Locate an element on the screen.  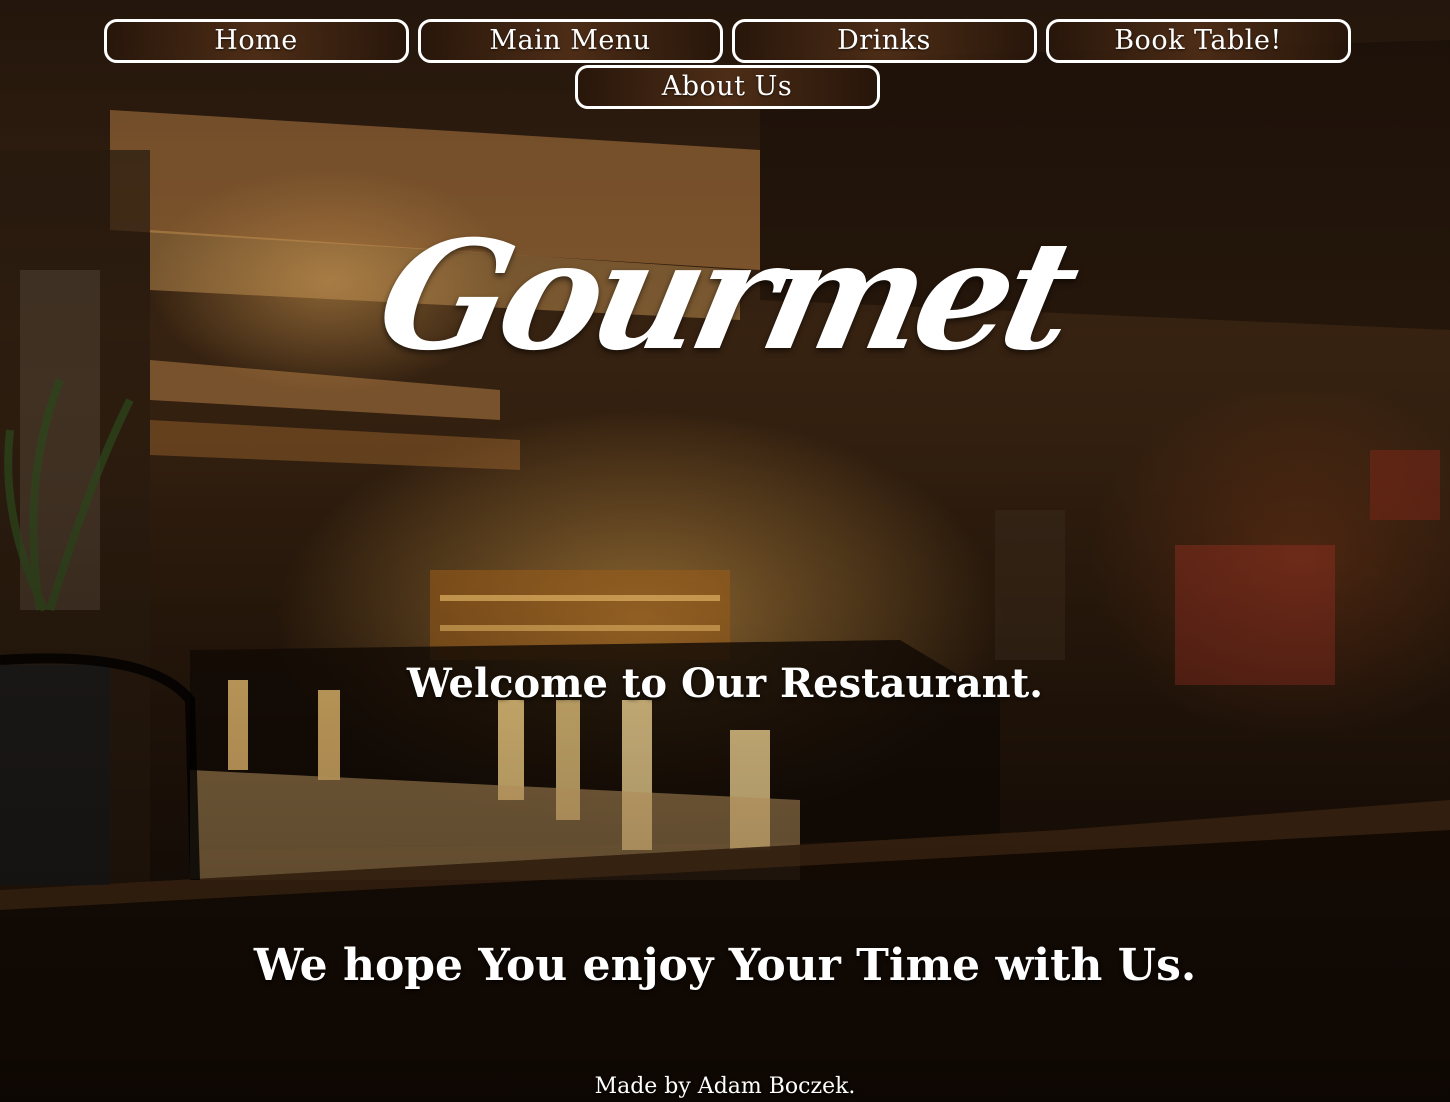
nav-about-us-button: About Us is located at coordinates (727, 87).